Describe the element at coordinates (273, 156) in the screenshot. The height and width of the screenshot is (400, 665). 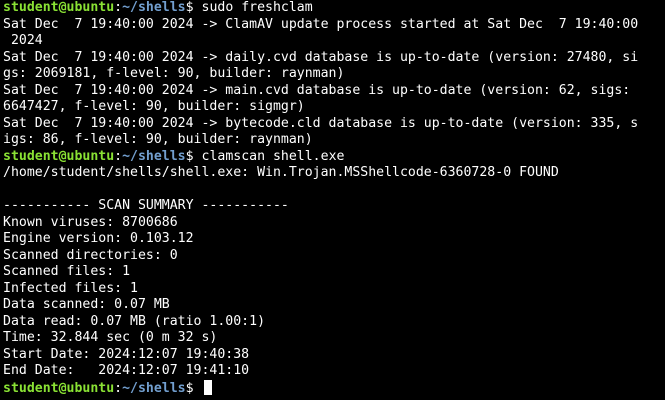
I see `command-text: clamscan shell.exe` at that location.